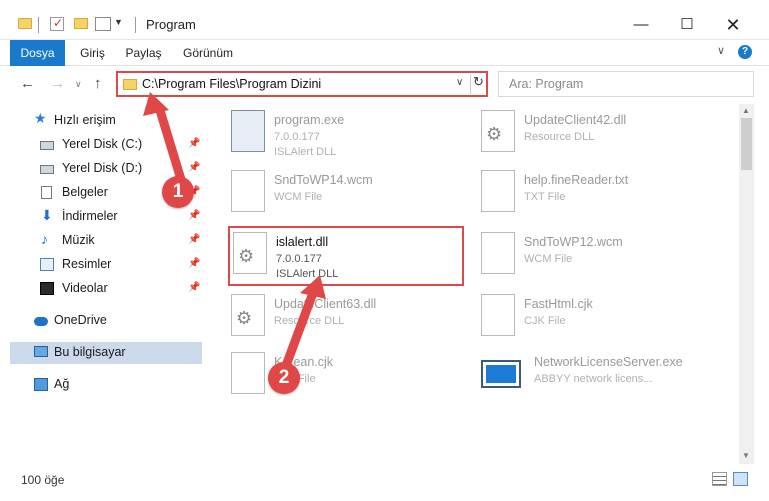  What do you see at coordinates (284, 378) in the screenshot?
I see `step-badge-2: 2` at bounding box center [284, 378].